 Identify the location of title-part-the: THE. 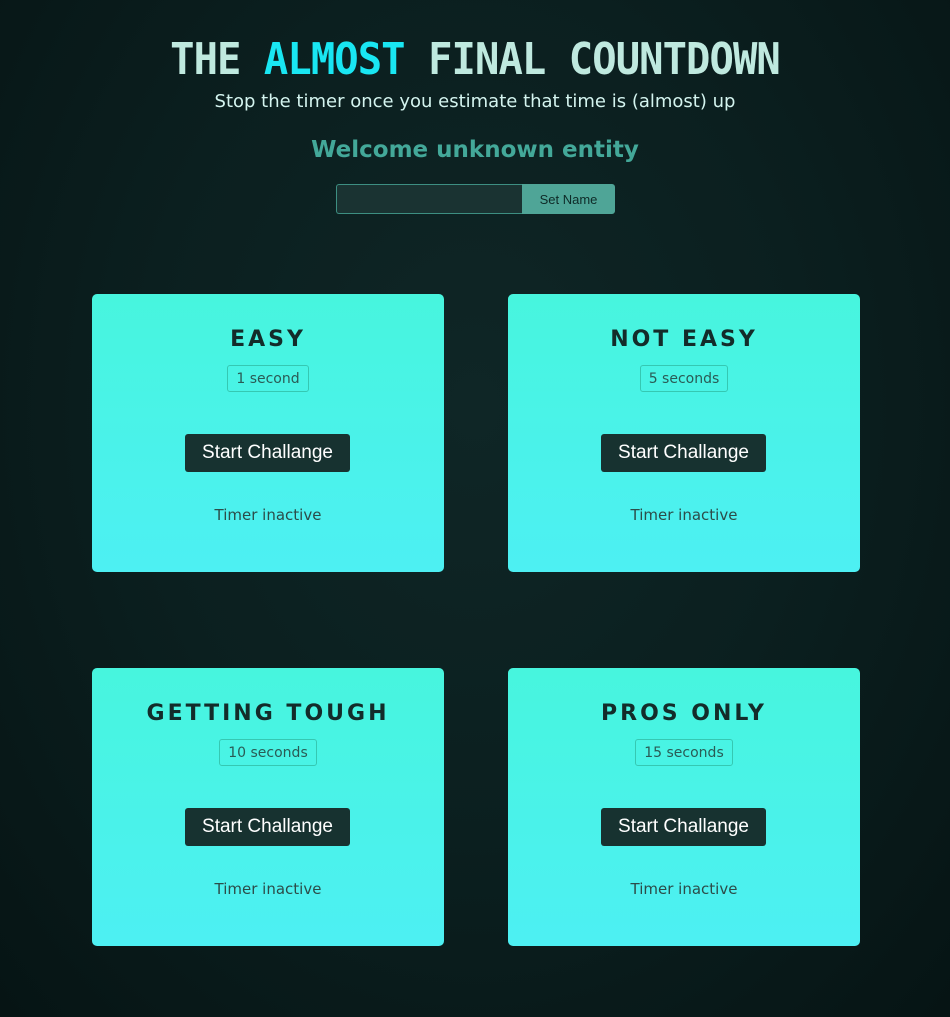
(217, 59).